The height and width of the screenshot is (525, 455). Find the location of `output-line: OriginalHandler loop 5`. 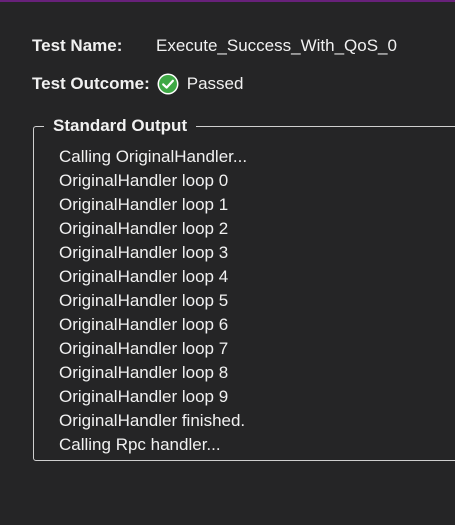

output-line: OriginalHandler loop 5 is located at coordinates (144, 300).